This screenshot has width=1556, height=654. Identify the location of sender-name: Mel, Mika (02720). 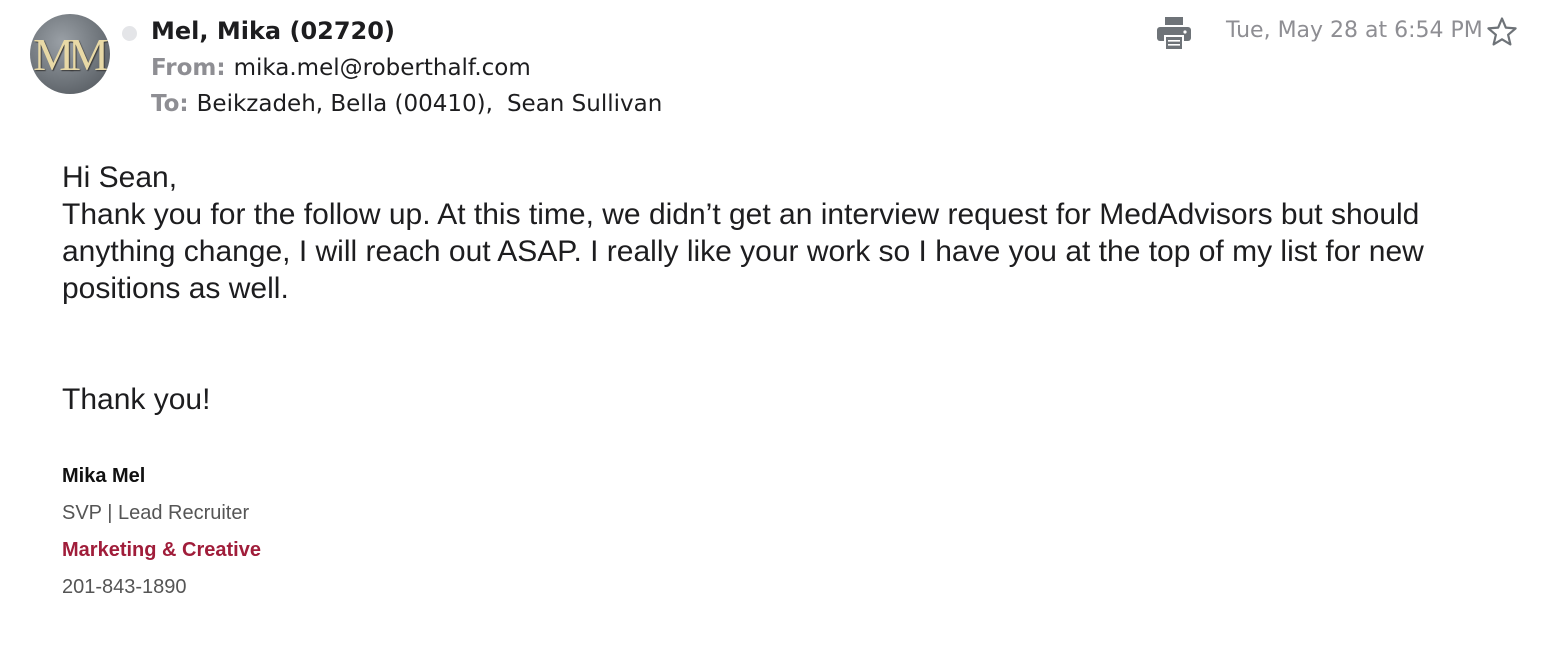
(273, 31).